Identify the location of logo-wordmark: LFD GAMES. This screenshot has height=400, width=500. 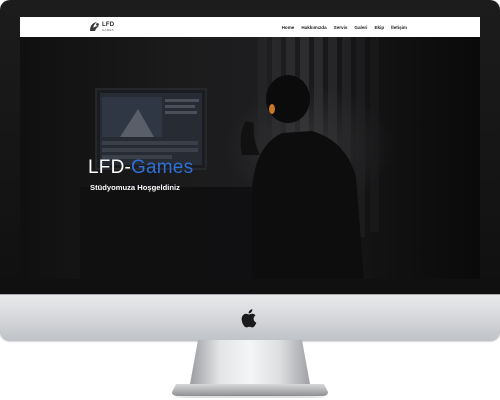
(108, 27).